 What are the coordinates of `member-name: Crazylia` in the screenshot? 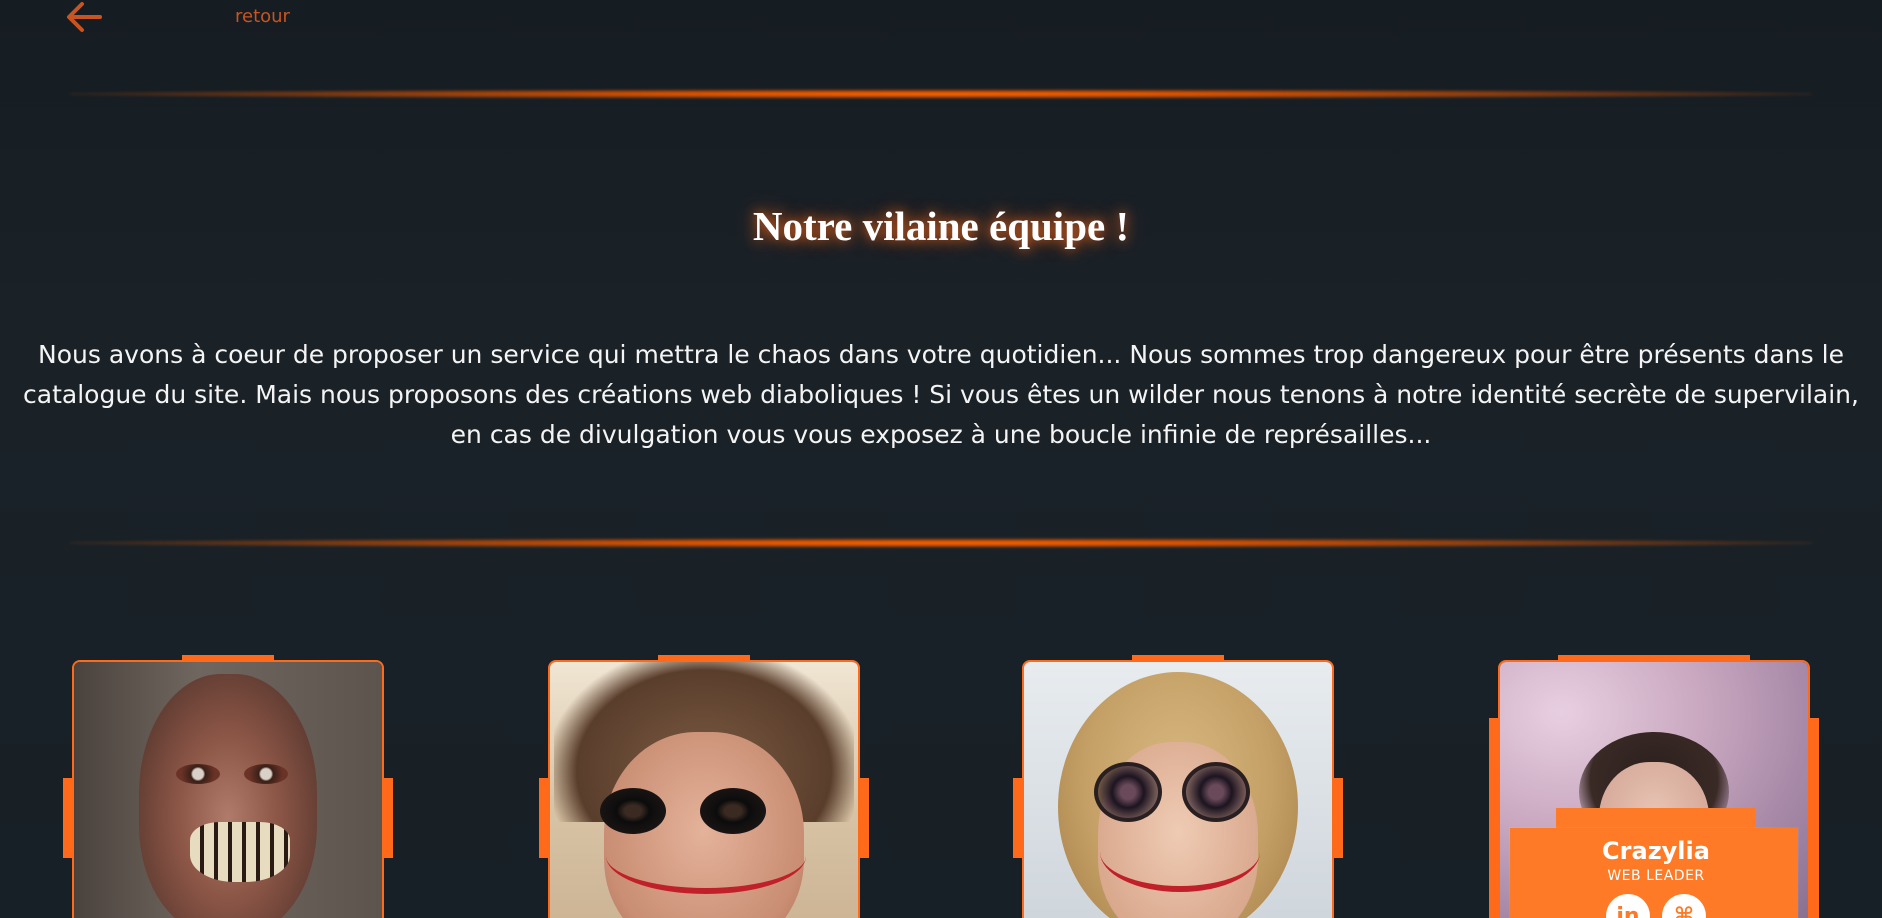 It's located at (1656, 851).